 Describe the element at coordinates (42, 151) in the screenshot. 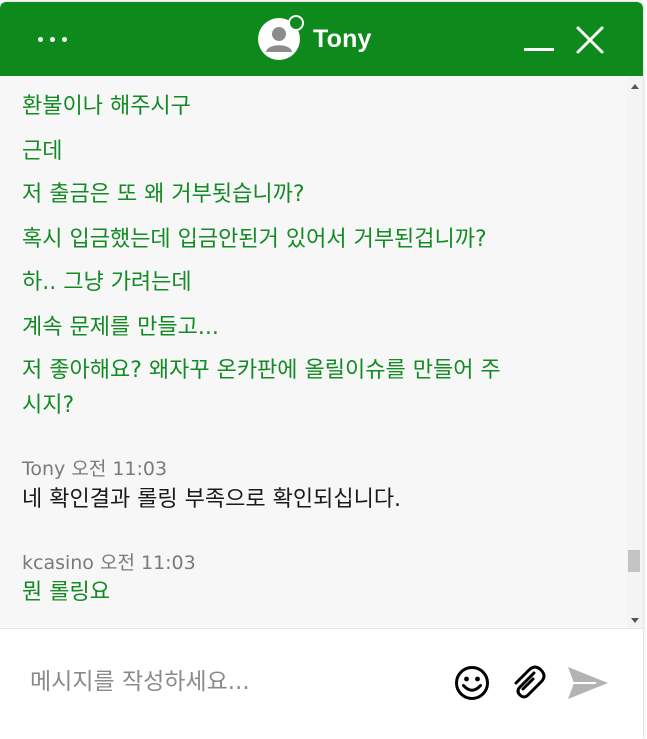

I see `customer-message: 근데` at that location.